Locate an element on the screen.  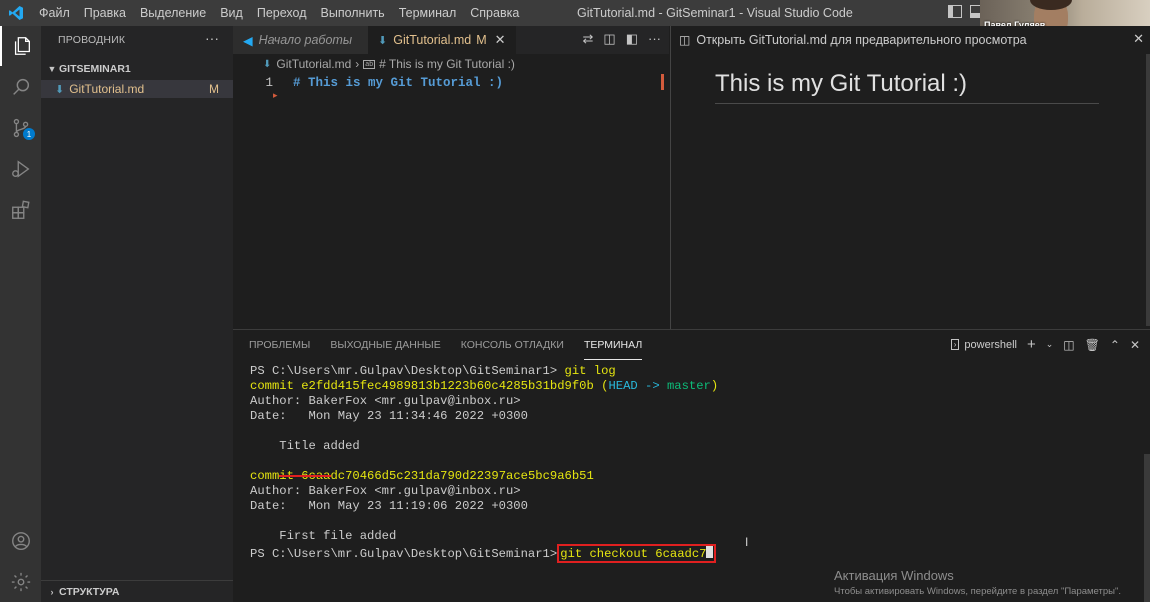
tab-gittutorial: ⬇ GitTutorial.md M ✕ is located at coordinates (442, 40).